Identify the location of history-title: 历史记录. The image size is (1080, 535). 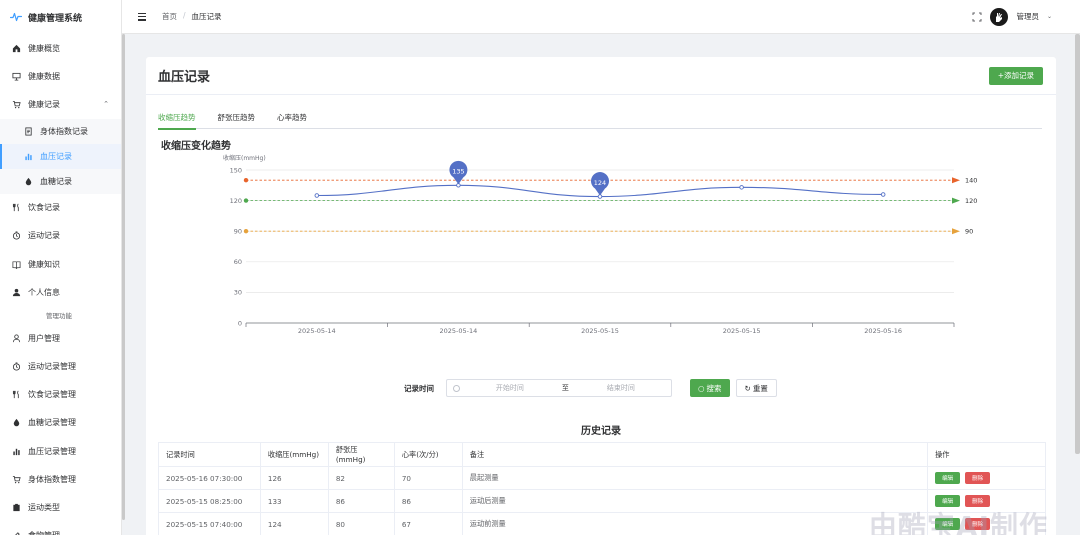
(601, 431).